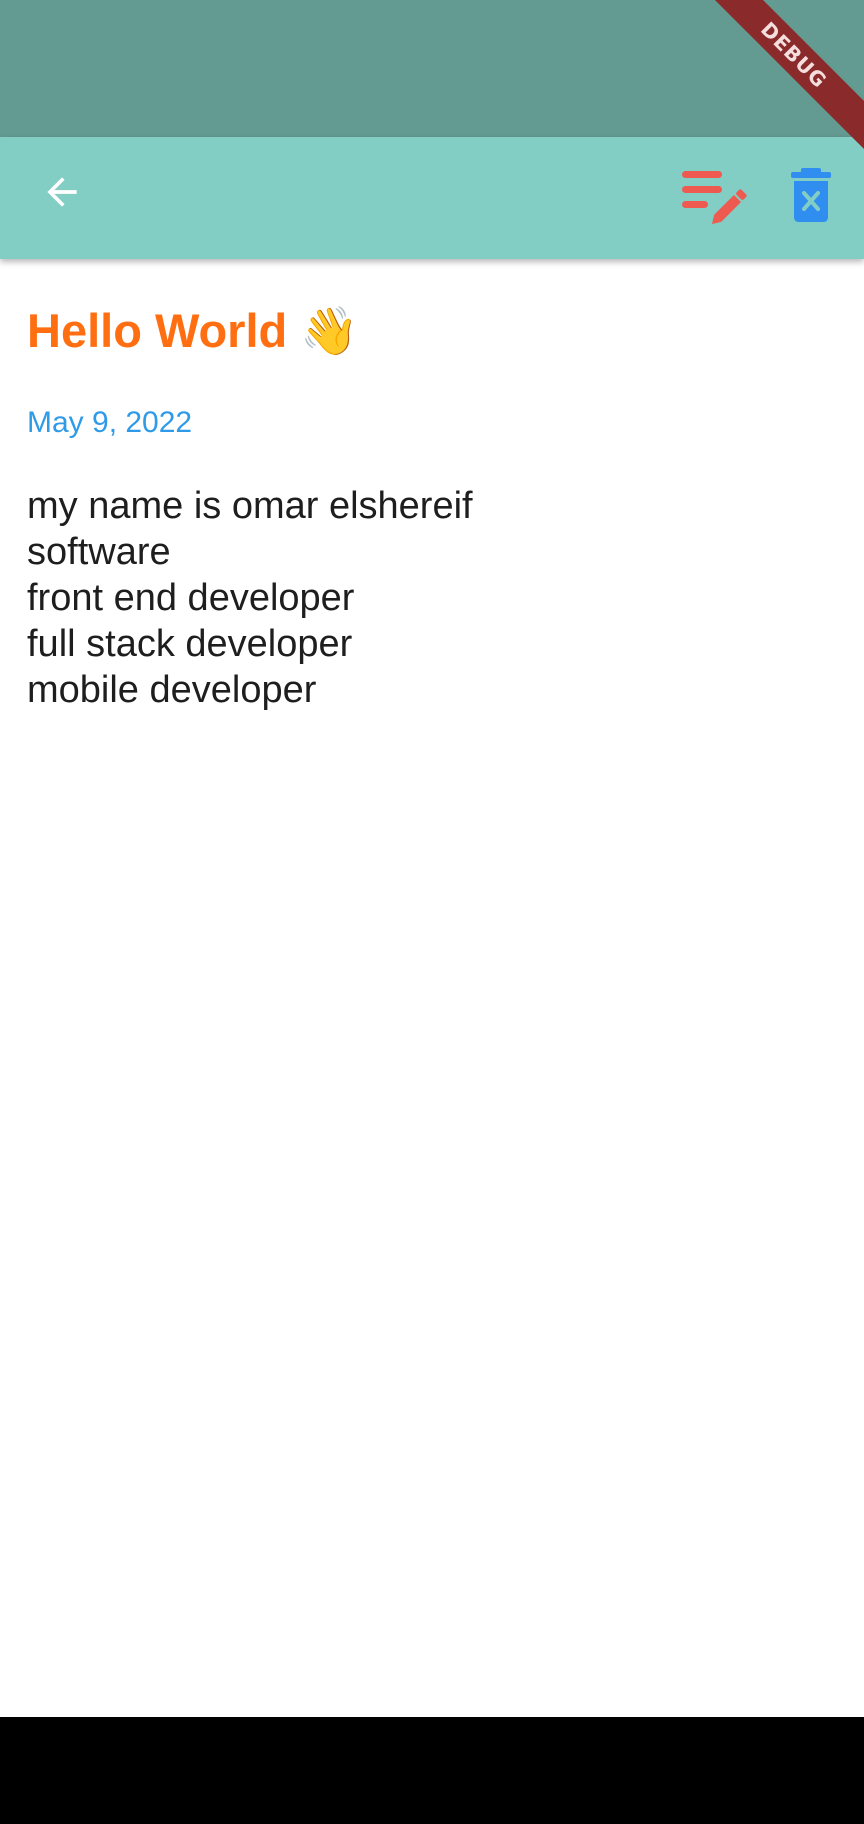 Image resolution: width=864 pixels, height=1824 pixels. Describe the element at coordinates (432, 68) in the screenshot. I see `status-bar` at that location.